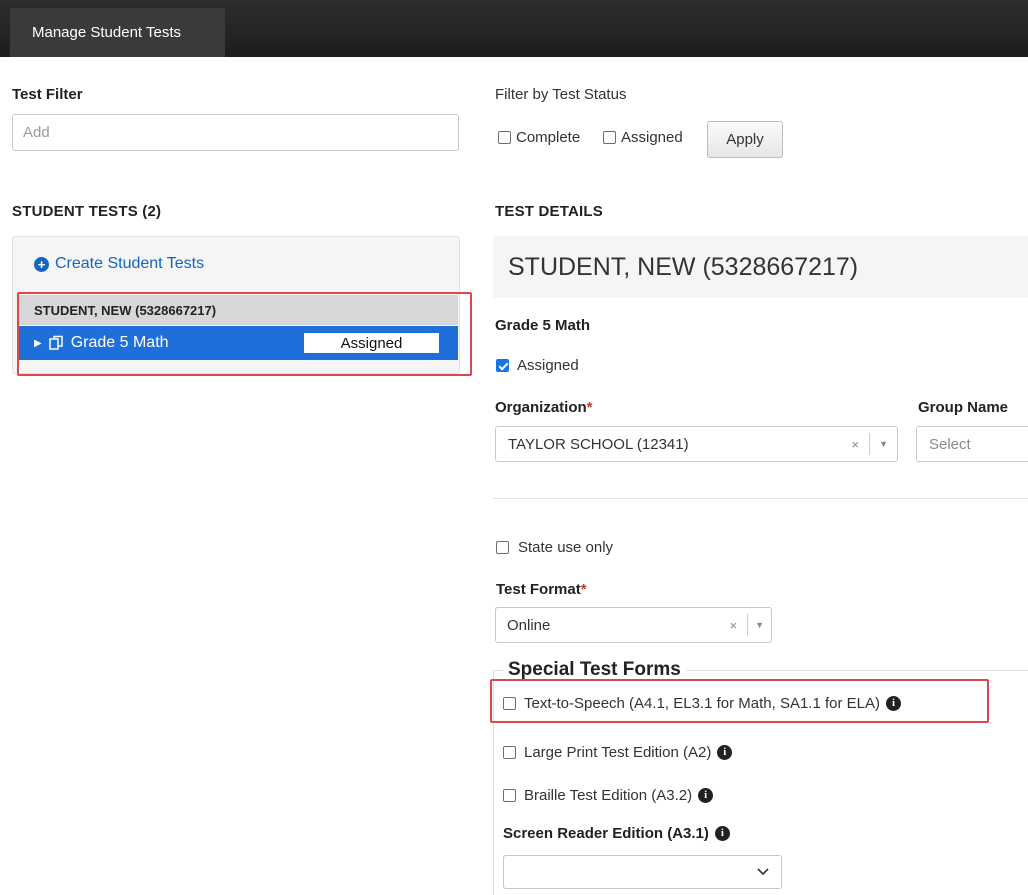  I want to click on chevron-down-icon, so click(763, 872).